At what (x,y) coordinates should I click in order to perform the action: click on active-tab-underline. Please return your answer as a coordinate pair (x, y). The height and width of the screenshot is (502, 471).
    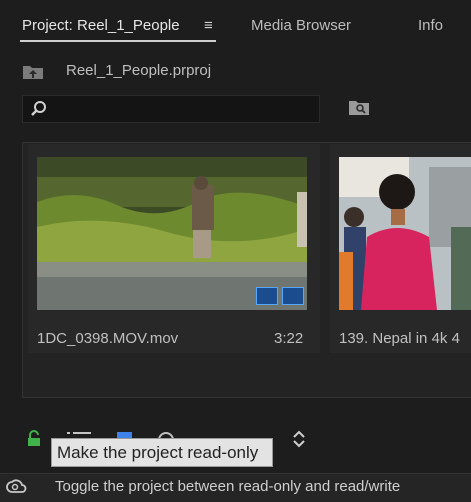
    Looking at the image, I should click on (118, 41).